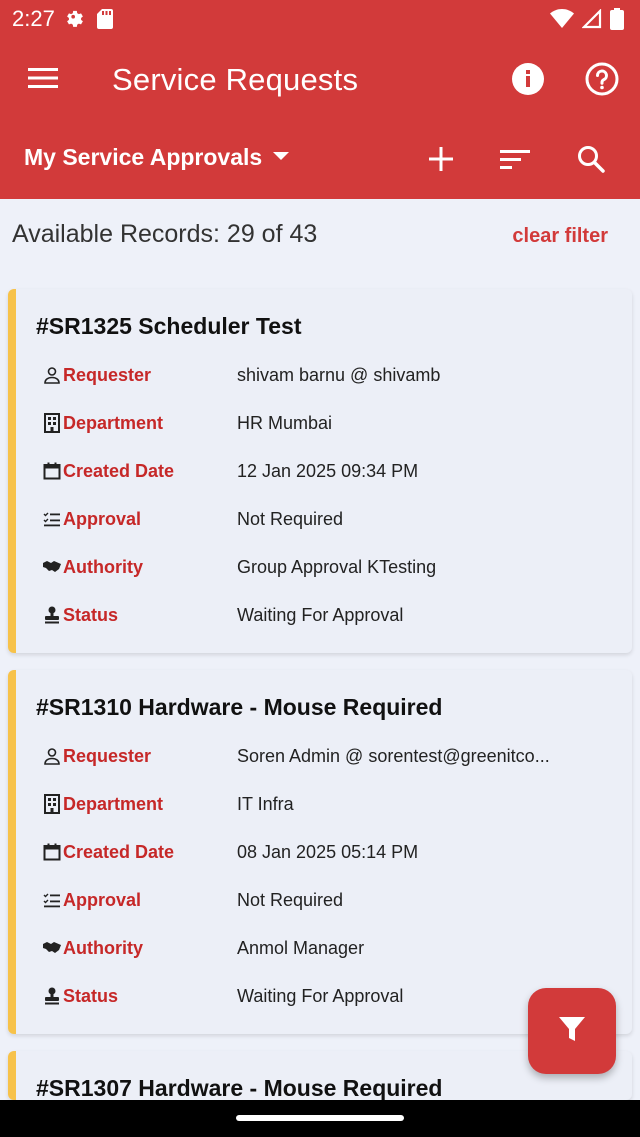  What do you see at coordinates (562, 19) in the screenshot?
I see `wifi-icon` at bounding box center [562, 19].